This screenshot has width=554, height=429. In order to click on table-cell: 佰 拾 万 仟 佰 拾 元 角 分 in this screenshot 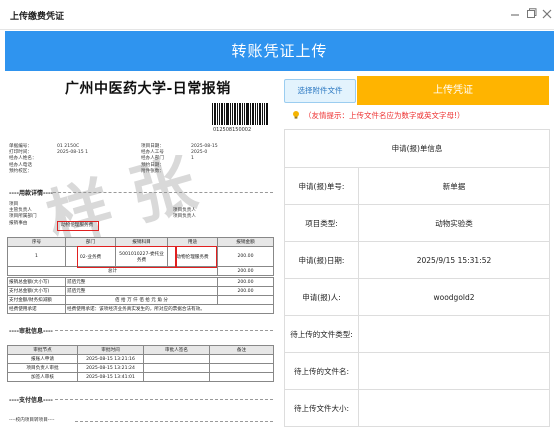, I will do `click(141, 300)`.